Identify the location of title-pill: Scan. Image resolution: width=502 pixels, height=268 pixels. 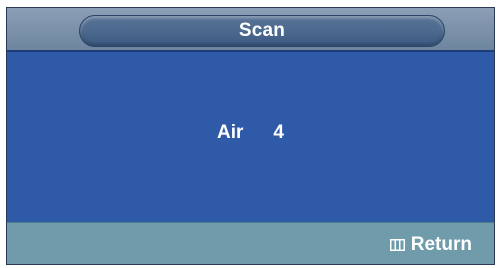
(262, 31).